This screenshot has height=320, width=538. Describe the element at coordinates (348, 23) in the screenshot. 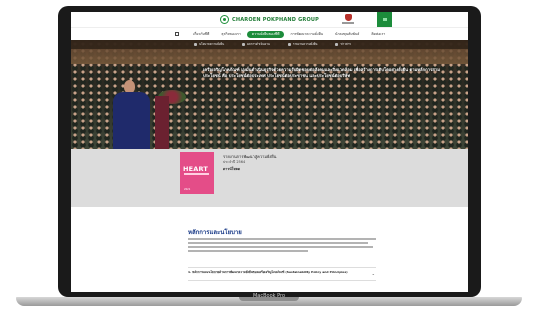

I see `emblem-caption` at that location.